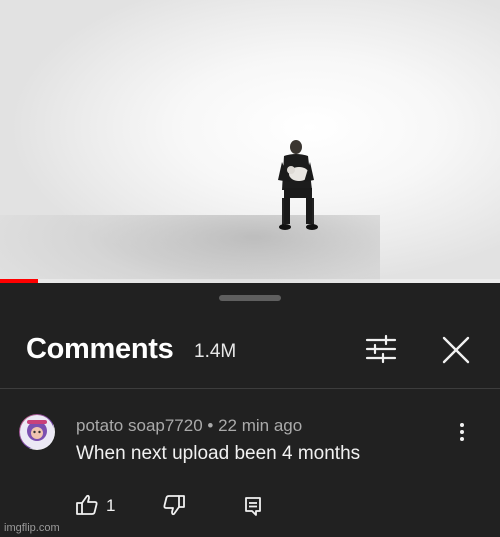 This screenshot has width=500, height=537. What do you see at coordinates (250, 298) in the screenshot?
I see `drag-handle` at bounding box center [250, 298].